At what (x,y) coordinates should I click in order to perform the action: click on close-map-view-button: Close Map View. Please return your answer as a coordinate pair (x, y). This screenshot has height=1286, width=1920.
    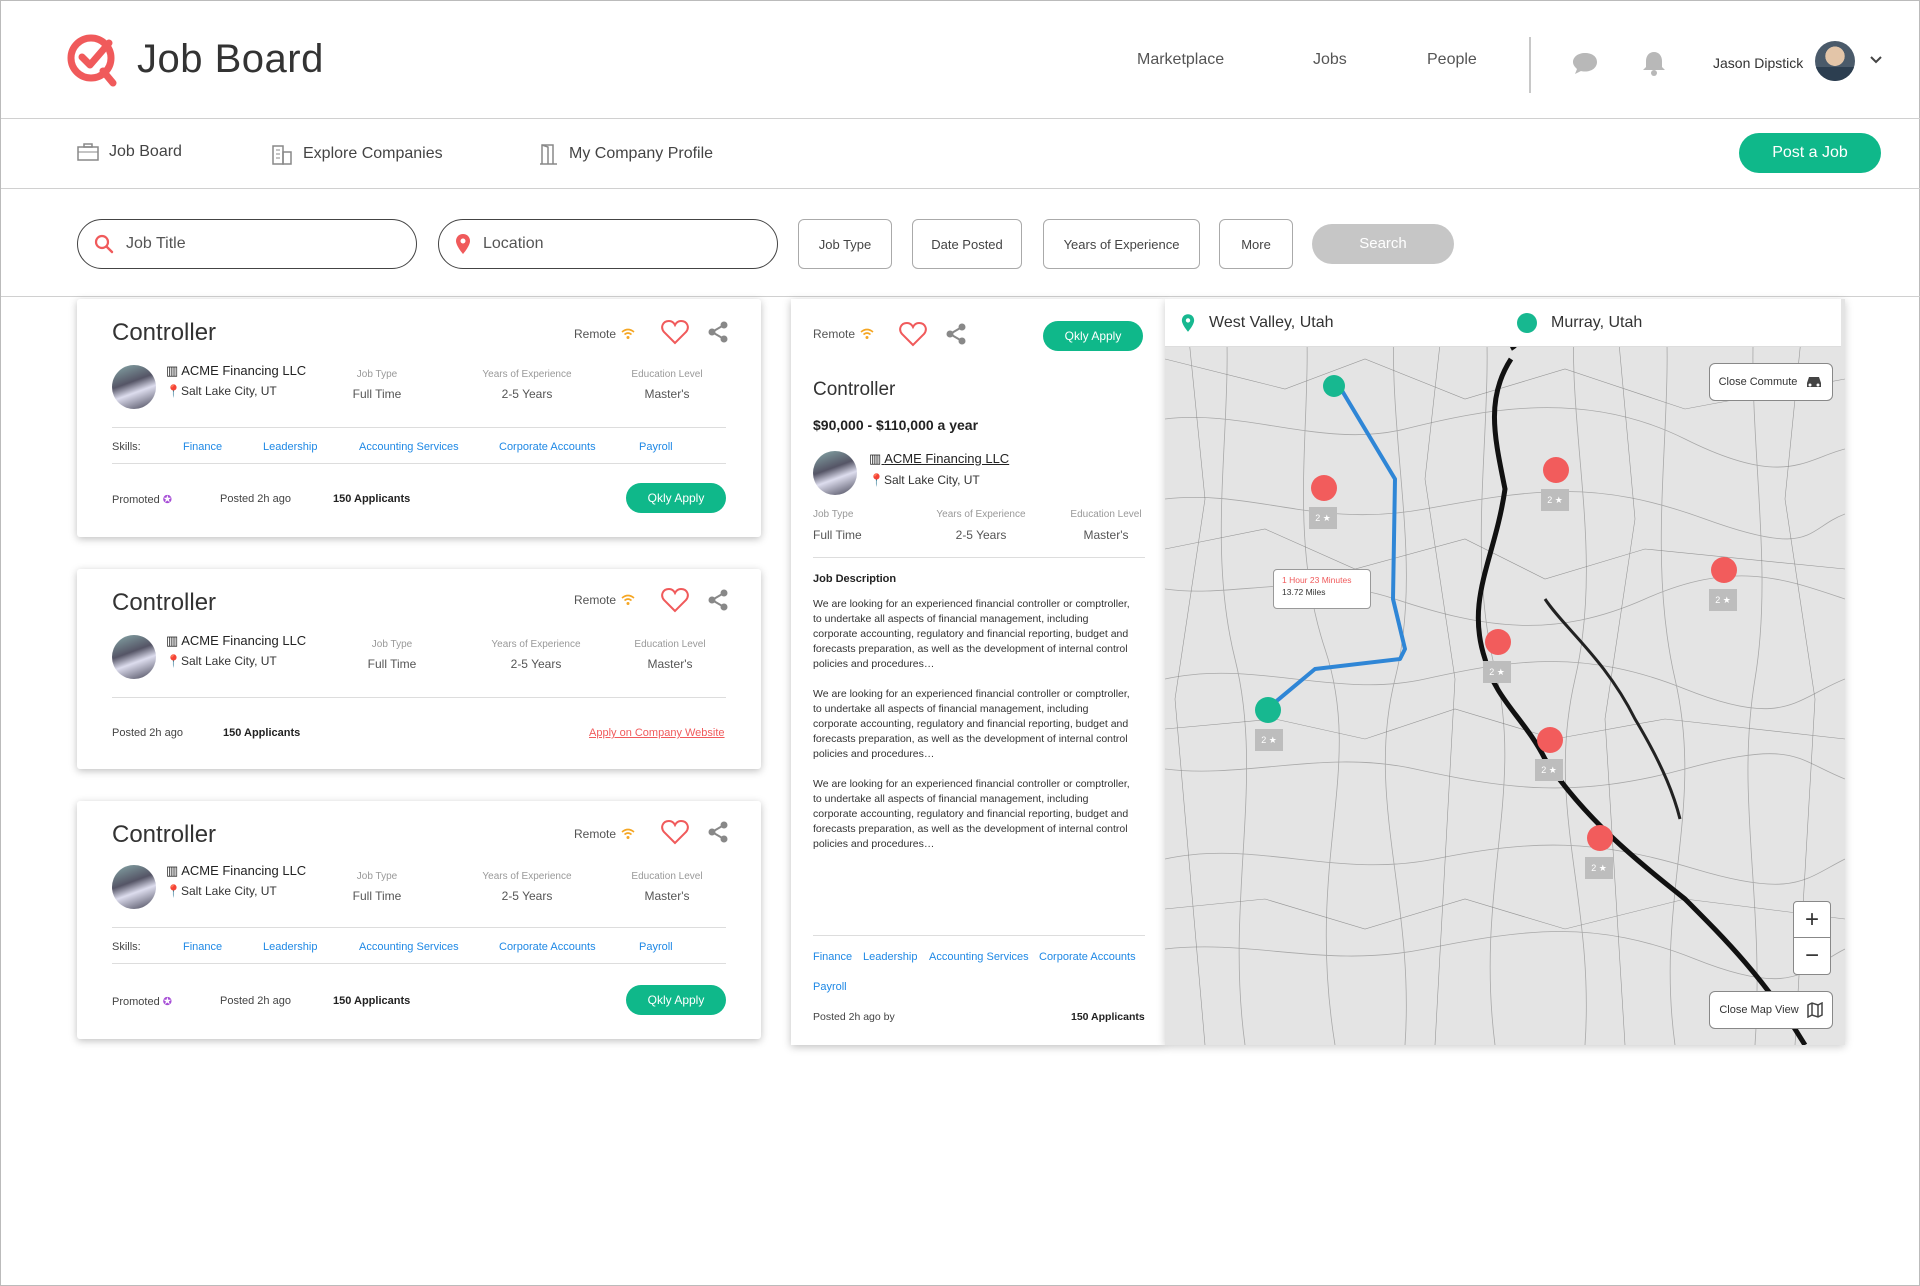
    Looking at the image, I should click on (1771, 1010).